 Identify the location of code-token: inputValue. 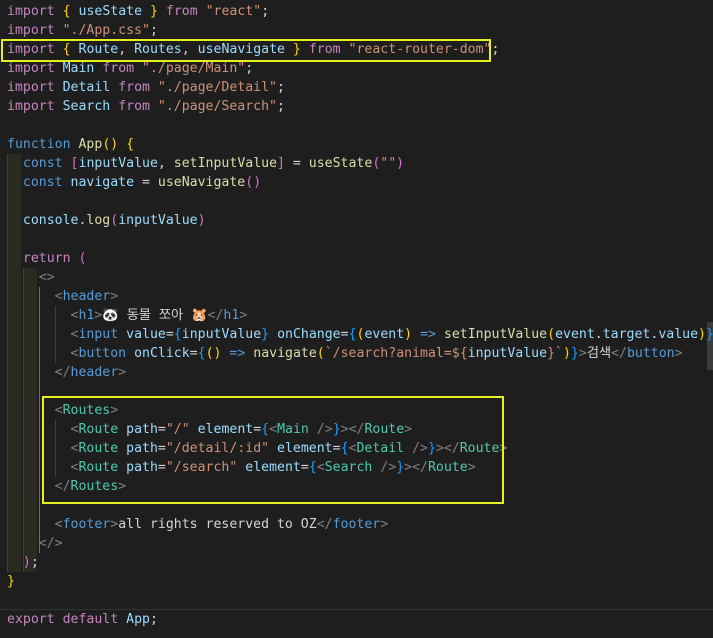
(221, 334).